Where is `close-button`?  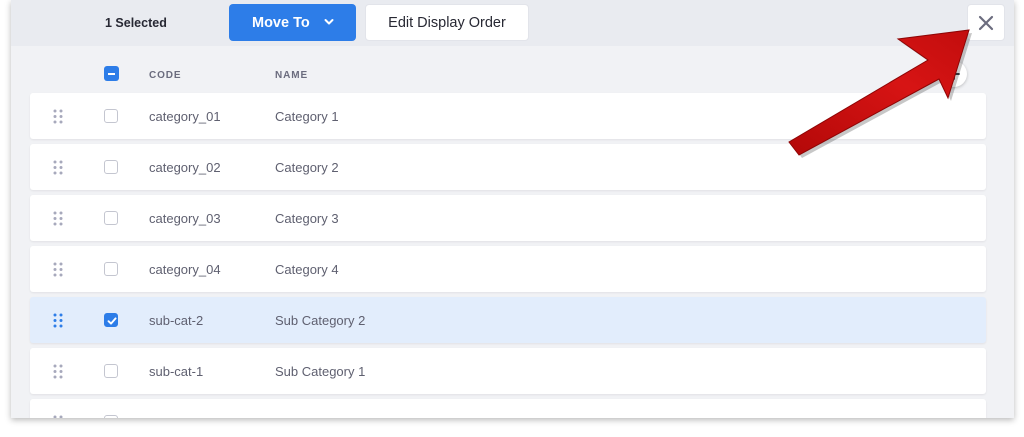 close-button is located at coordinates (986, 22).